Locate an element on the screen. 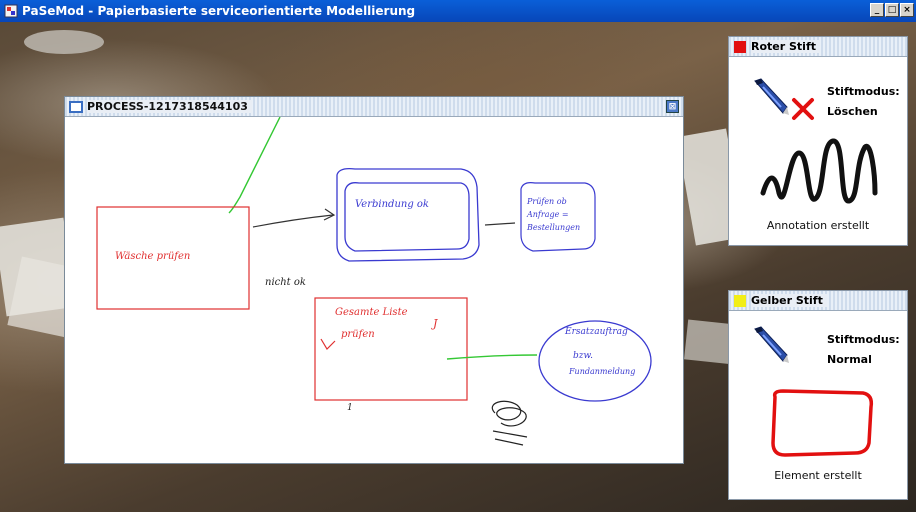 Image resolution: width=916 pixels, height=512 pixels. handwriting-box4-line2: prüfen is located at coordinates (358, 334).